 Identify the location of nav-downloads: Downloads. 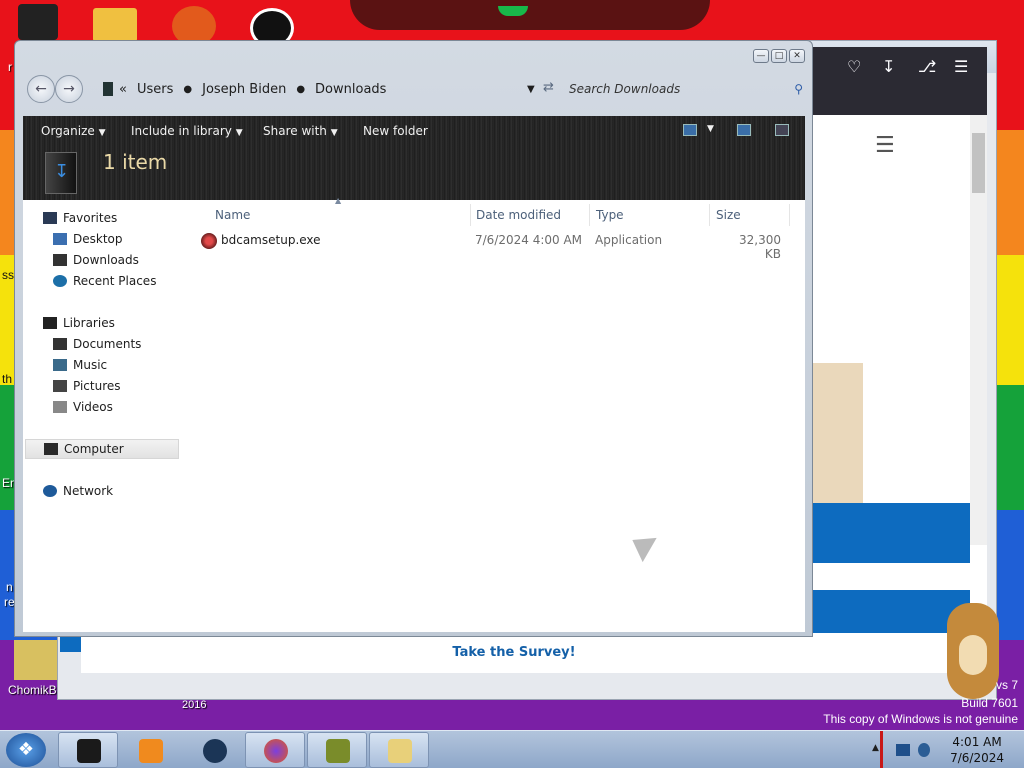
(96, 260).